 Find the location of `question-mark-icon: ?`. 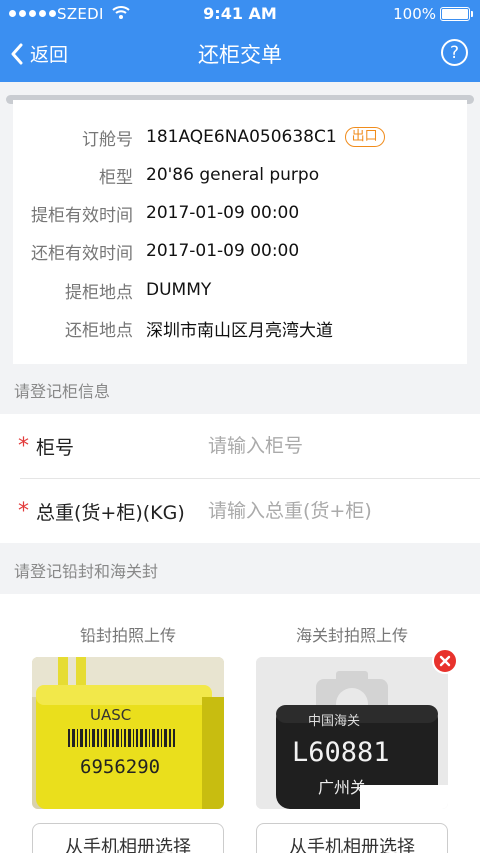

question-mark-icon: ? is located at coordinates (454, 52).